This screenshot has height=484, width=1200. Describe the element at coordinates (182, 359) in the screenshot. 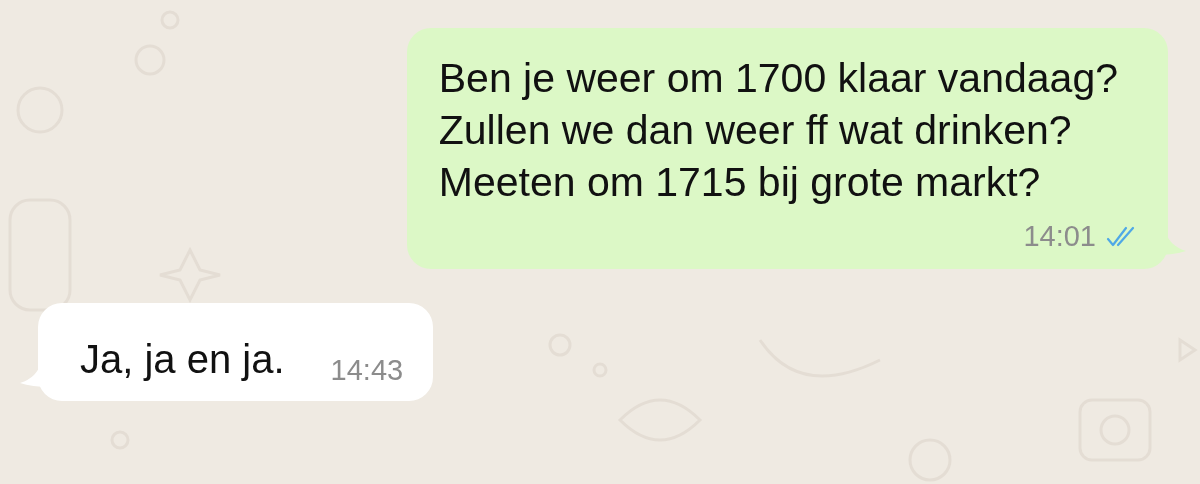

I see `message-text: Ja, ja en ja.` at that location.